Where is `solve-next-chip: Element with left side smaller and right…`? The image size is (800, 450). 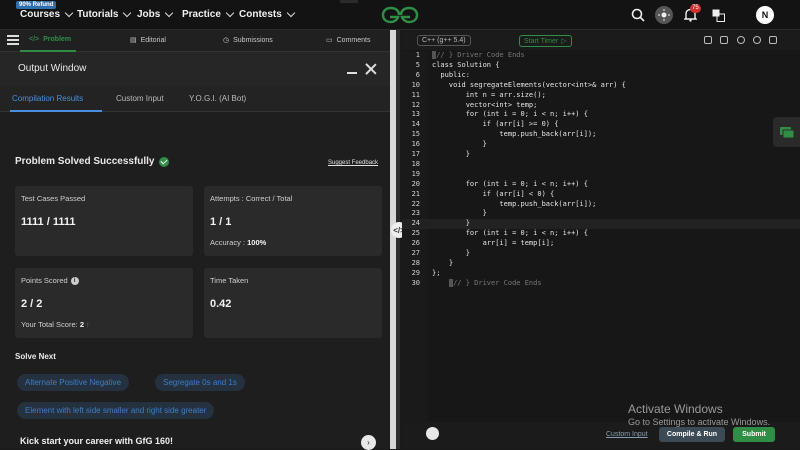 solve-next-chip: Element with left side smaller and right… is located at coordinates (116, 410).